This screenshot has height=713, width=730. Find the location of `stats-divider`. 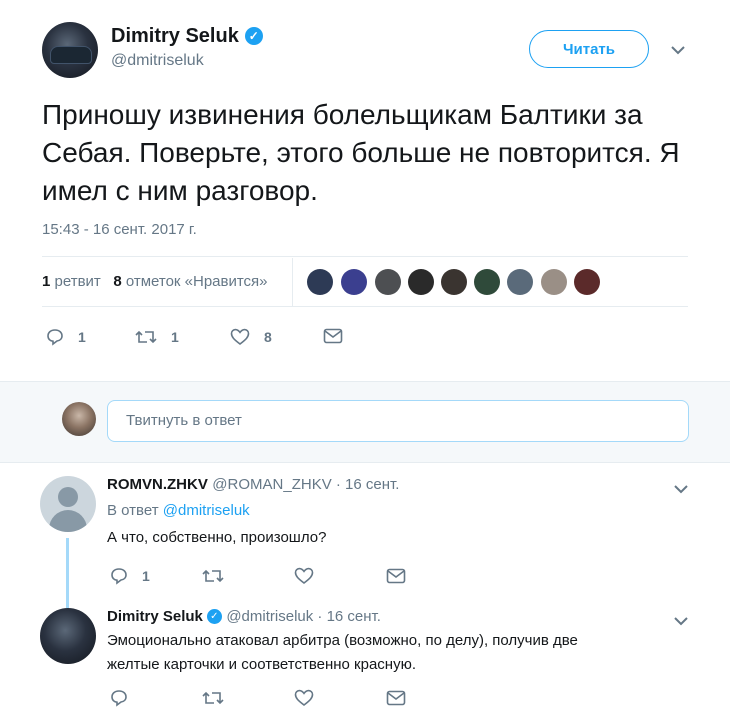

stats-divider is located at coordinates (292, 282).